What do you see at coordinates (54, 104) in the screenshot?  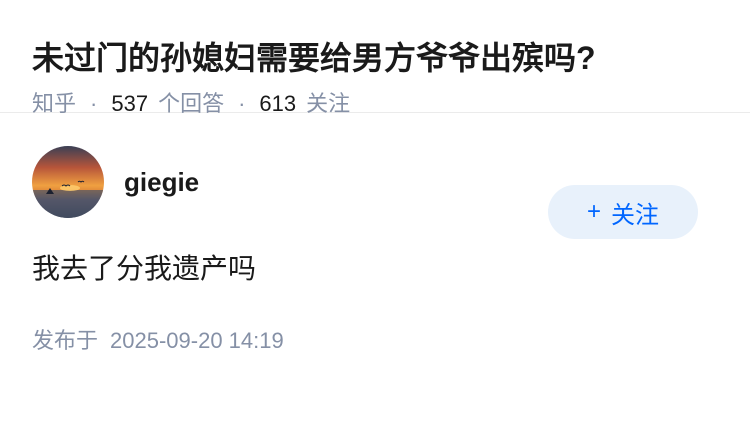 I see `source-label: 知乎` at bounding box center [54, 104].